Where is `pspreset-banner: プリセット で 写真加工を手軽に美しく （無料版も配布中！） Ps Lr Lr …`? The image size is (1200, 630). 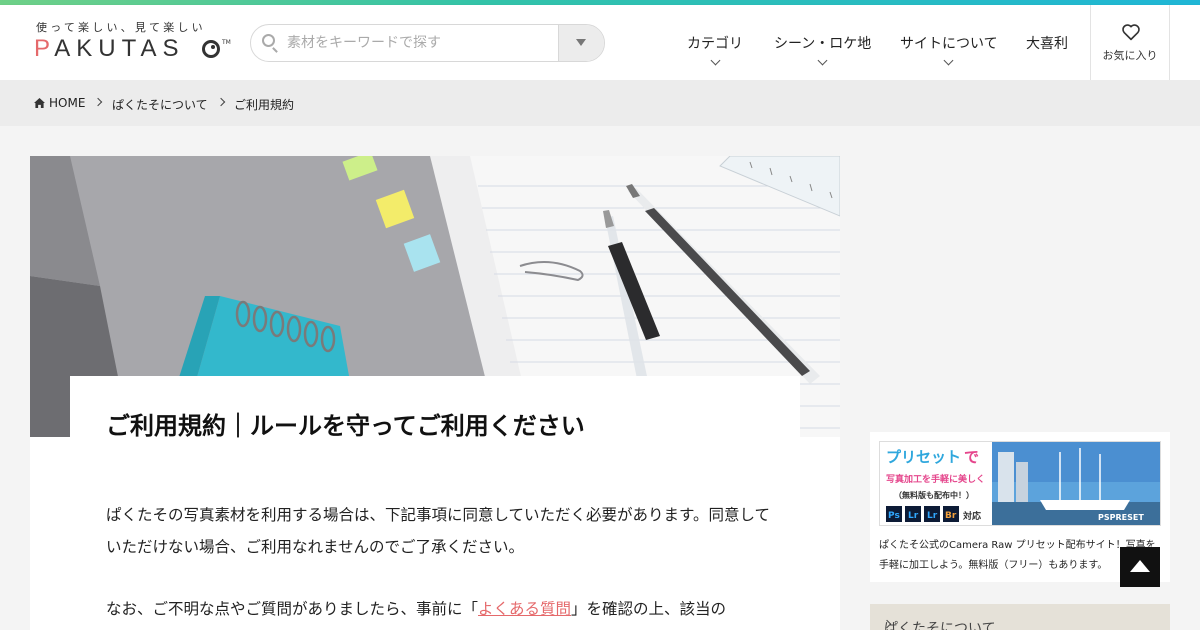
pspreset-banner: プリセット で 写真加工を手軽に美しく （無料版も配布中！） Ps Lr Lr … is located at coordinates (1020, 483).